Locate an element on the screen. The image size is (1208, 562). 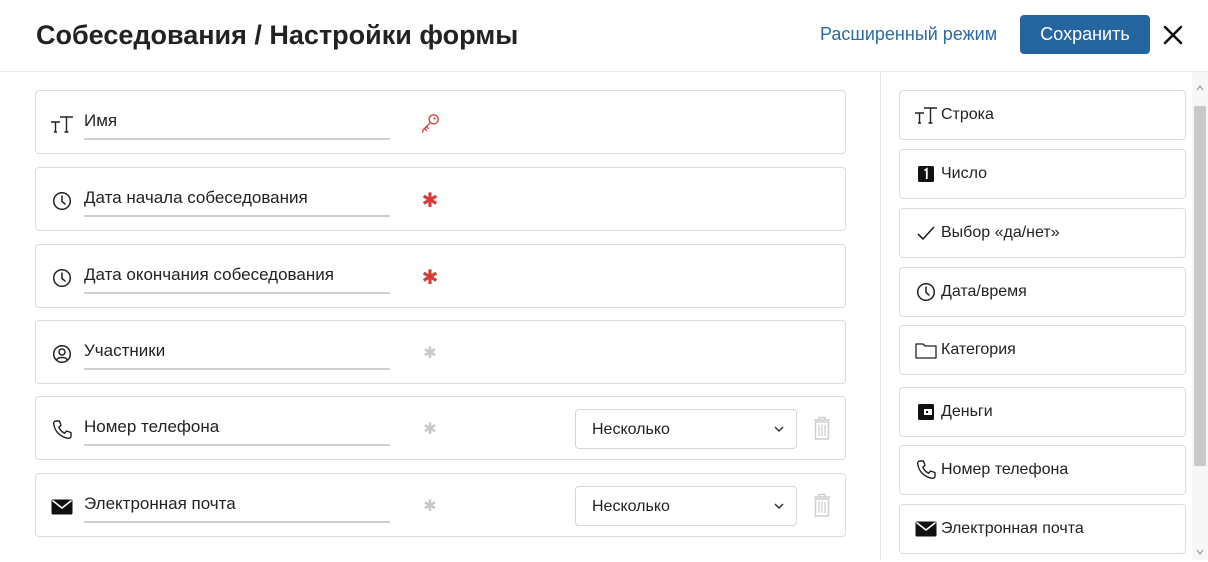
tool-label: Число is located at coordinates (964, 173).